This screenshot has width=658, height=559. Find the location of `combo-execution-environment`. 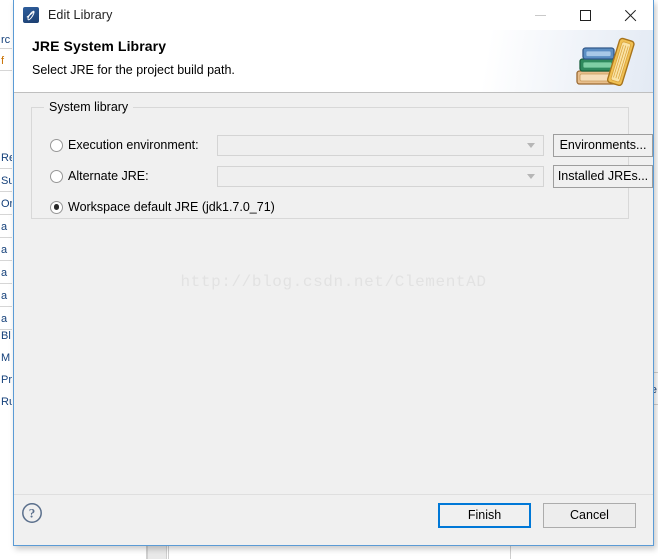

combo-execution-environment is located at coordinates (380, 145).